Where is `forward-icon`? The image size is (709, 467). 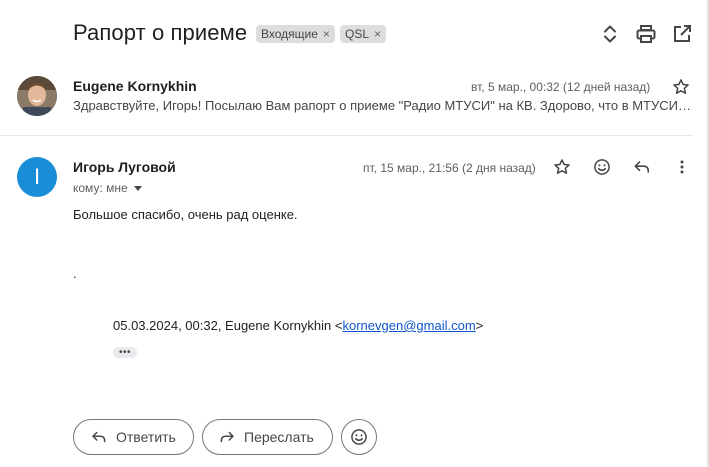 forward-icon is located at coordinates (227, 437).